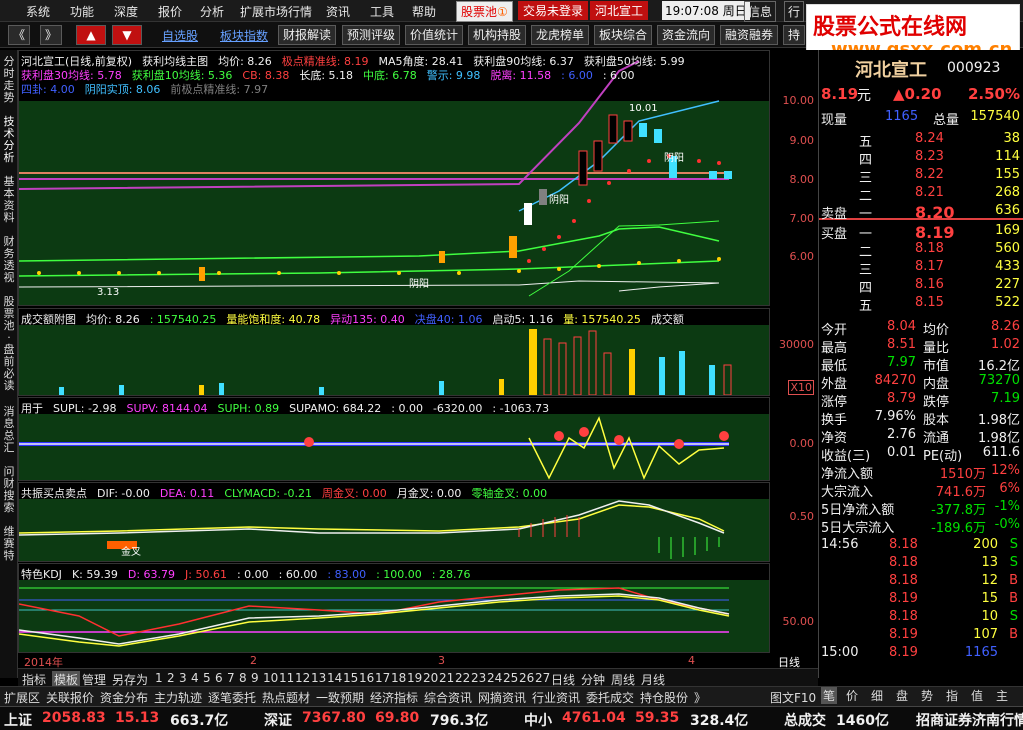 The image size is (1023, 730). What do you see at coordinates (484, 11) in the screenshot?
I see `stock-pool-button: 股票池①` at bounding box center [484, 11].